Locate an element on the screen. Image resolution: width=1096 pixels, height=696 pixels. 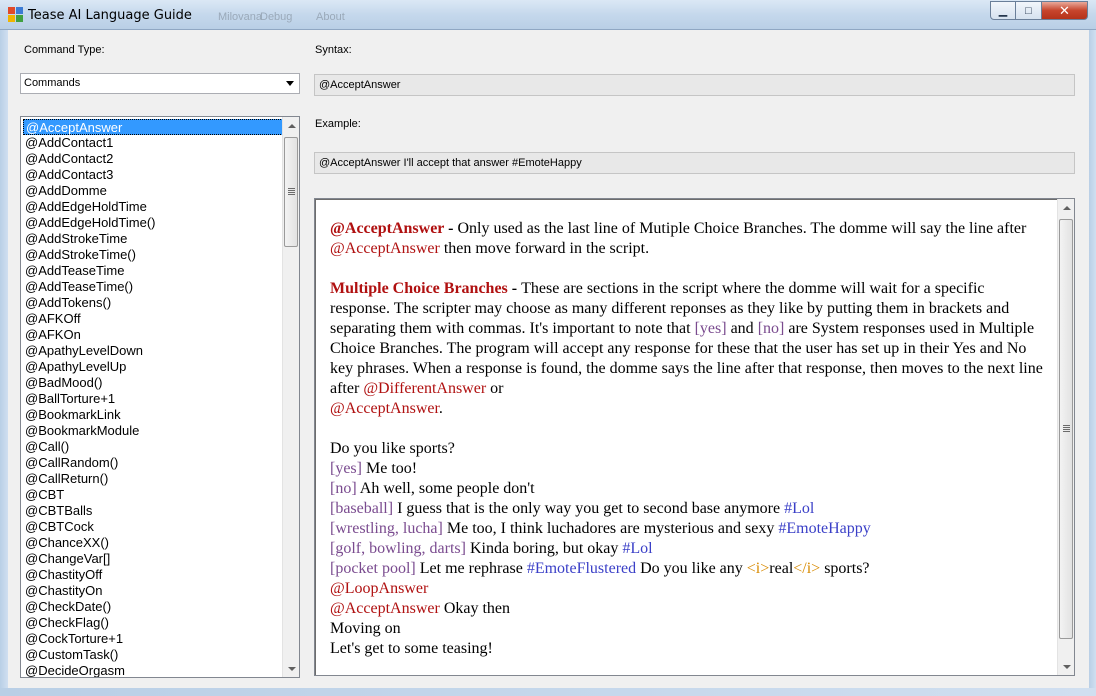
window-frame-left is located at coordinates (4, 363).